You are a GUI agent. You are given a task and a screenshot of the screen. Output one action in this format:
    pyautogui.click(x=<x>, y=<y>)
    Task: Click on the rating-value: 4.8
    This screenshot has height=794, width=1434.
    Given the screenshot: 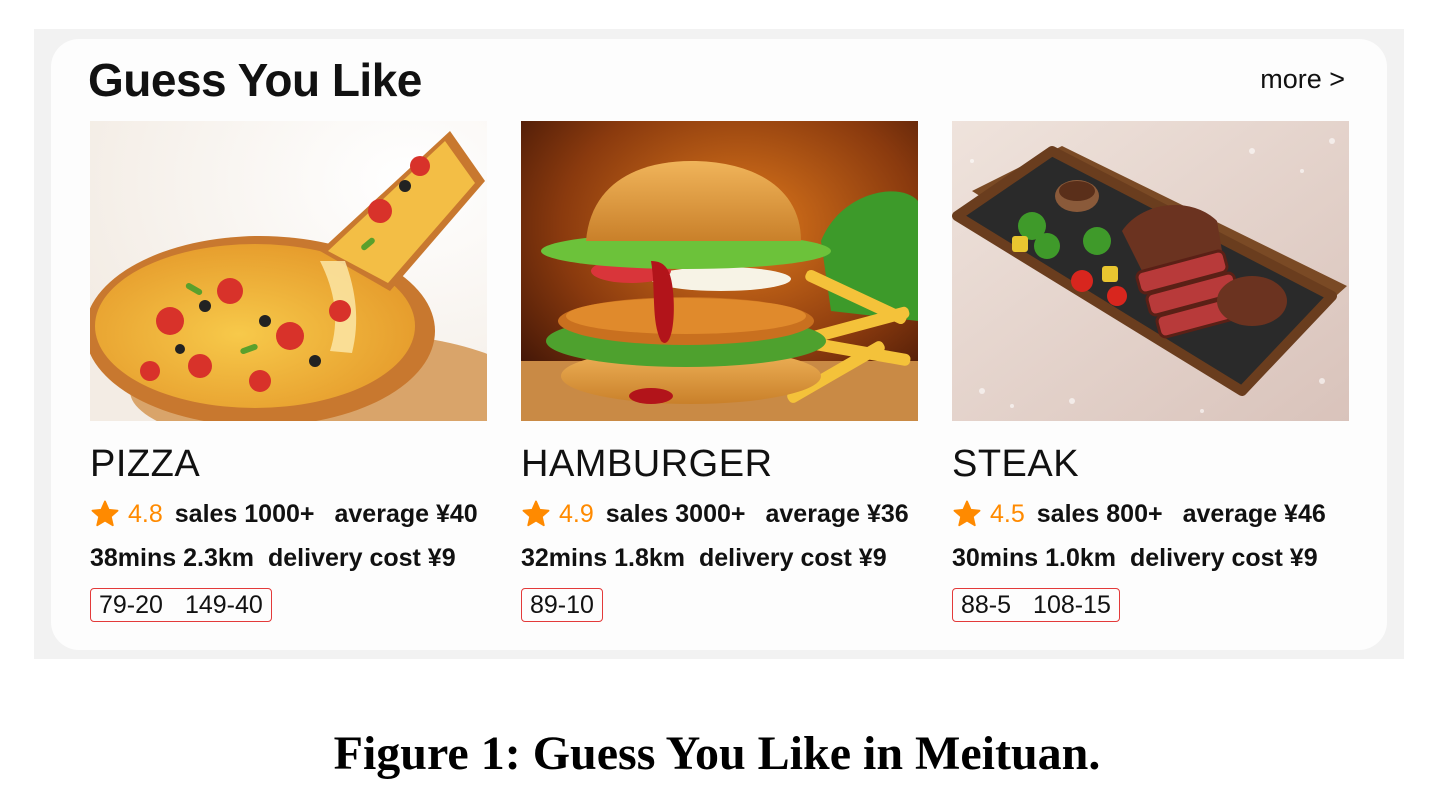 What is the action you would take?
    pyautogui.click(x=145, y=513)
    